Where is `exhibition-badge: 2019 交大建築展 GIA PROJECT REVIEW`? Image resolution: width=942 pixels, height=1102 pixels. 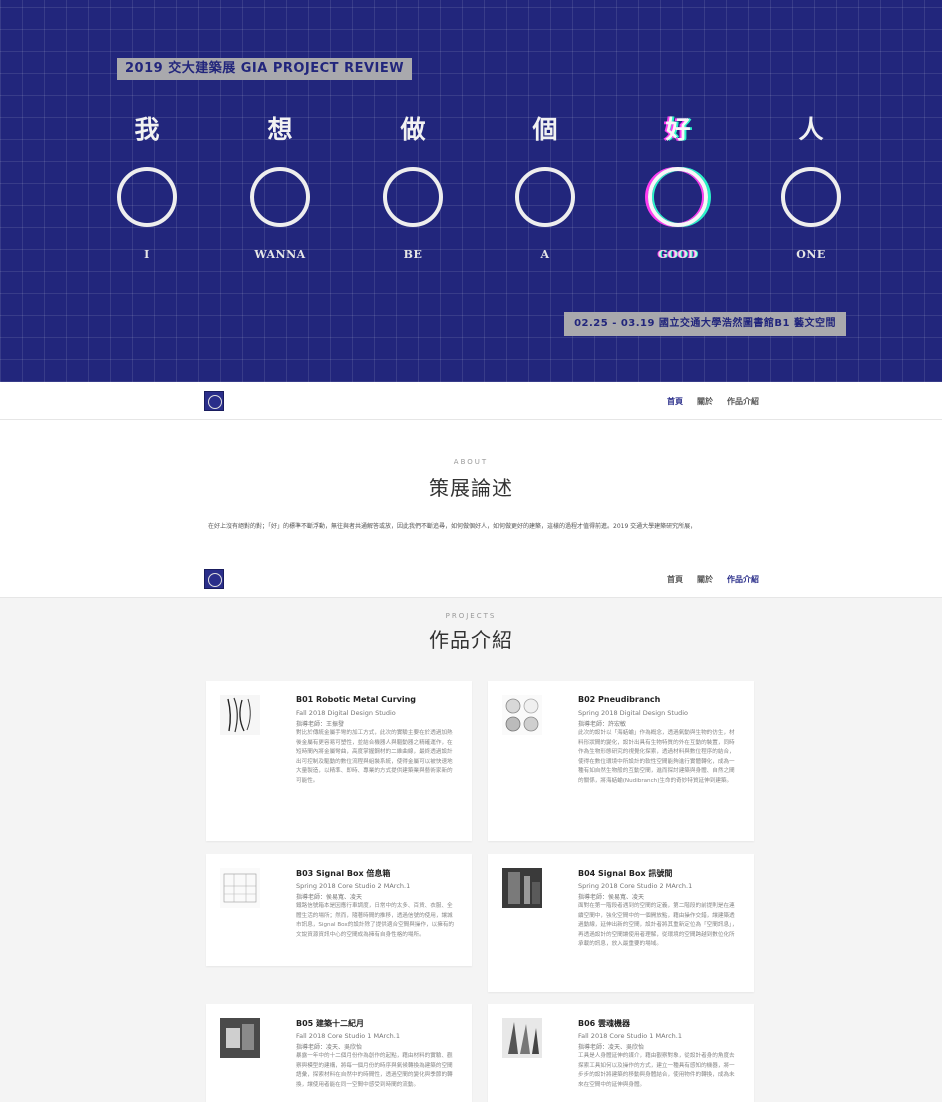 exhibition-badge: 2019 交大建築展 GIA PROJECT REVIEW is located at coordinates (265, 69).